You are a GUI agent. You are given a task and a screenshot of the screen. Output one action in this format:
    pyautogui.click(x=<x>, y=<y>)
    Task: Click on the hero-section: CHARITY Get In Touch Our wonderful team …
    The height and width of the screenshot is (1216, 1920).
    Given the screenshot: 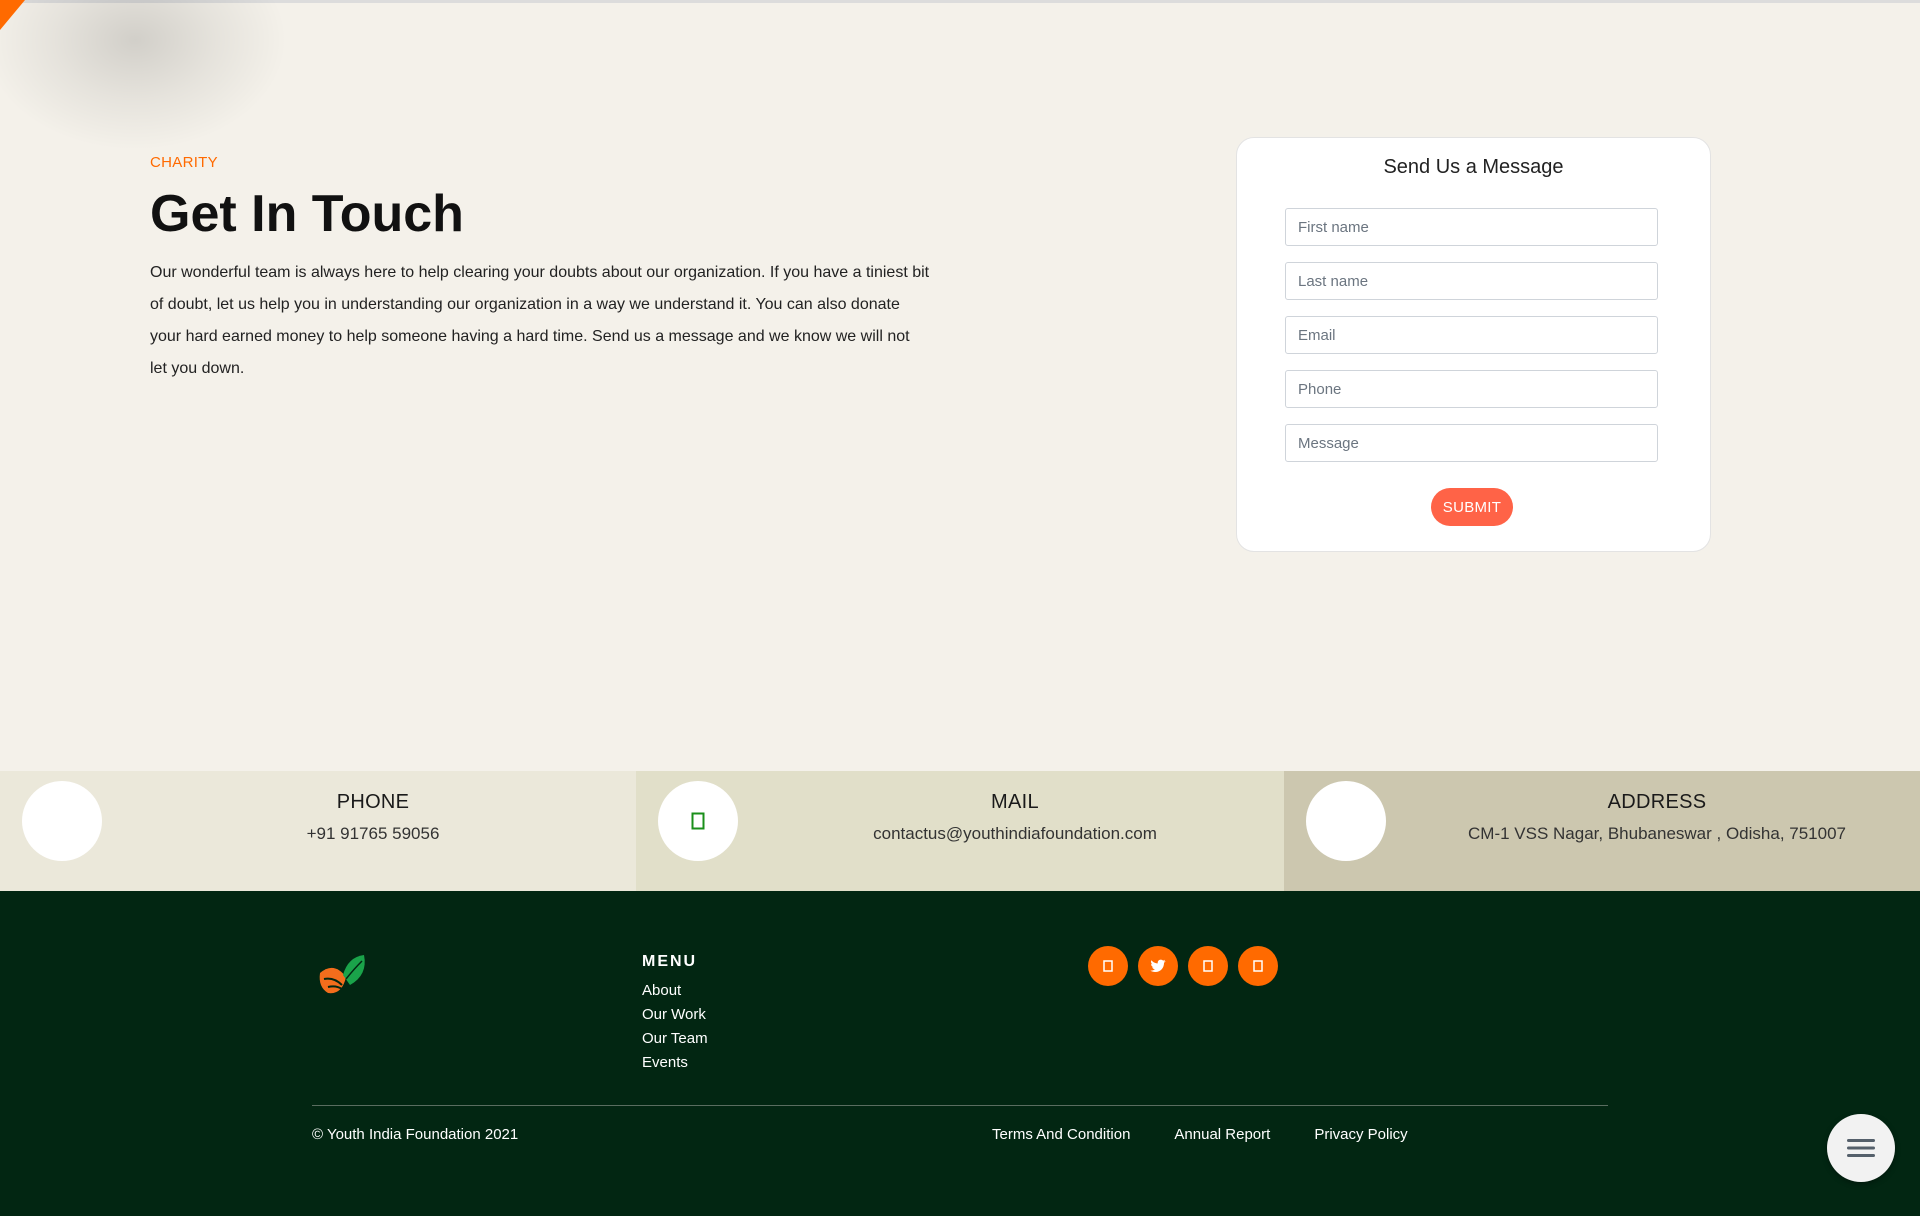 What is the action you would take?
    pyautogui.click(x=540, y=269)
    